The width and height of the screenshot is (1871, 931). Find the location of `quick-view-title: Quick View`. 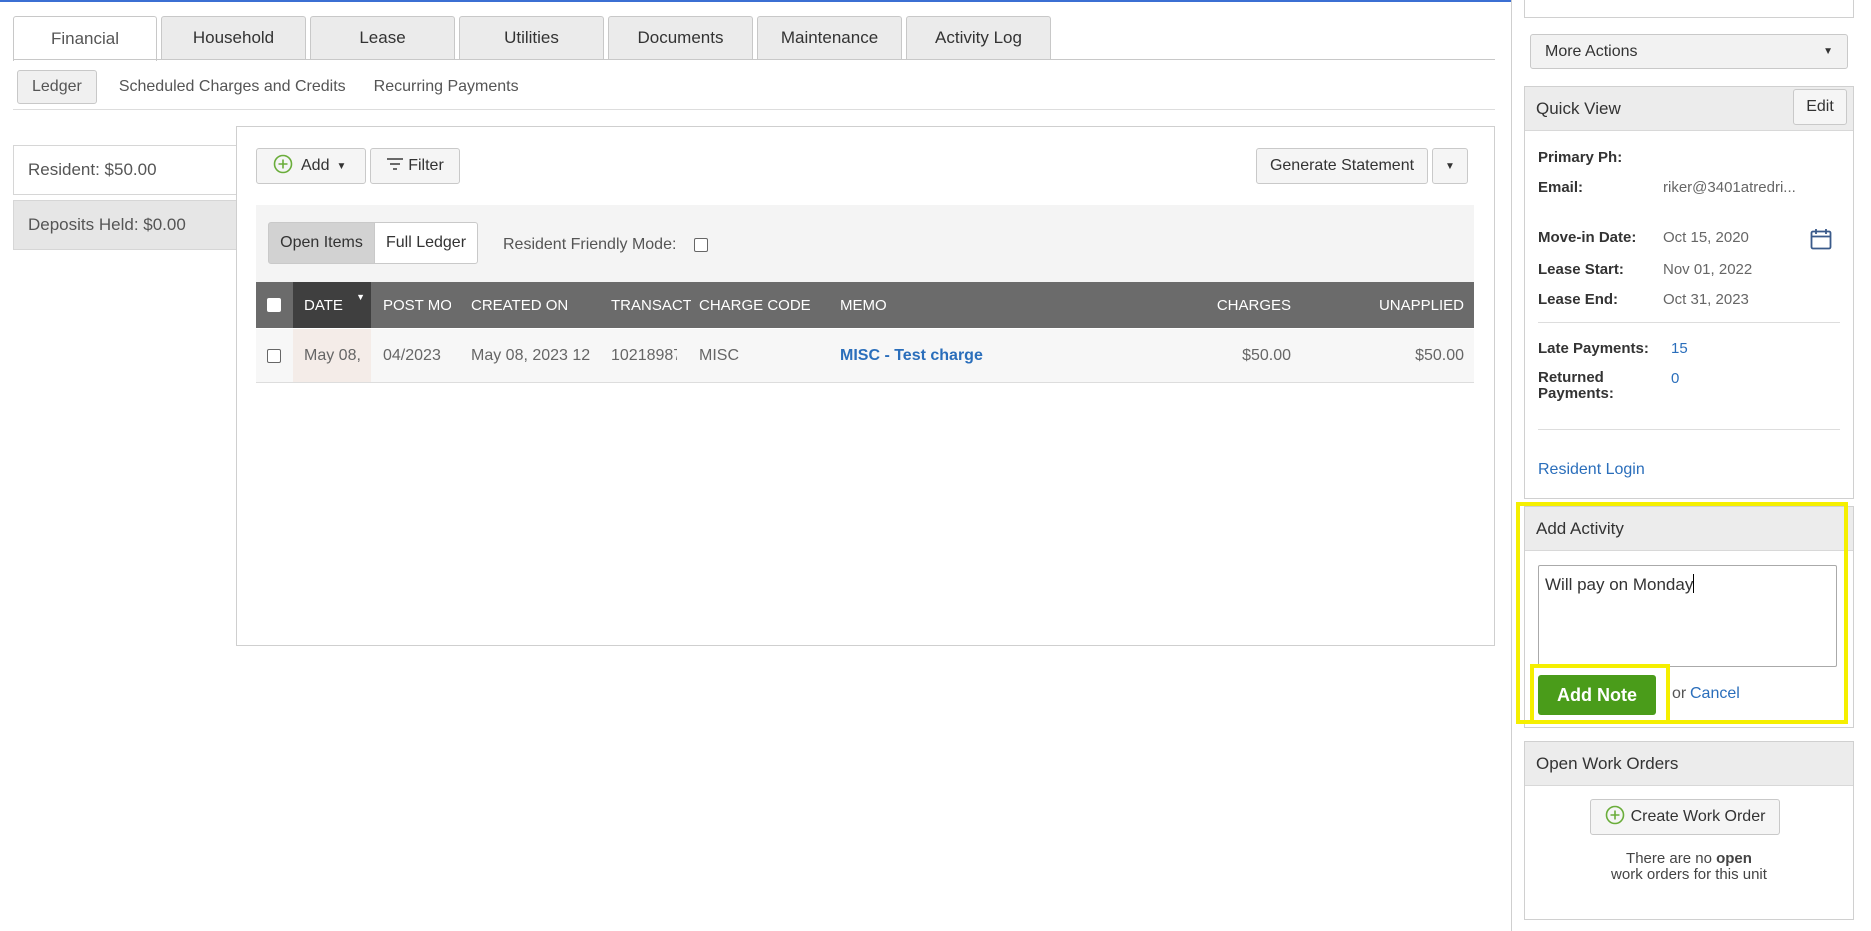

quick-view-title: Quick View is located at coordinates (1578, 108).